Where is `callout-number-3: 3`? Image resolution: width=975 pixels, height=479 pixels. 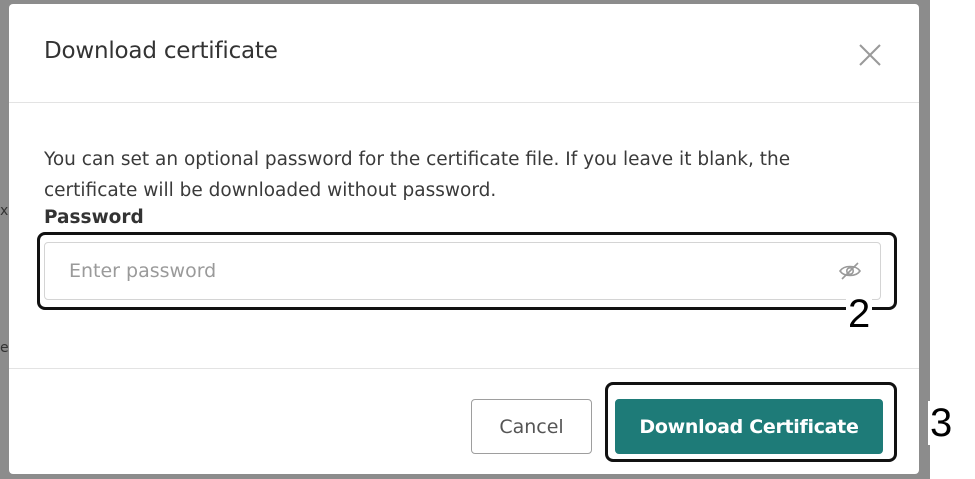
callout-number-3: 3 is located at coordinates (941, 423).